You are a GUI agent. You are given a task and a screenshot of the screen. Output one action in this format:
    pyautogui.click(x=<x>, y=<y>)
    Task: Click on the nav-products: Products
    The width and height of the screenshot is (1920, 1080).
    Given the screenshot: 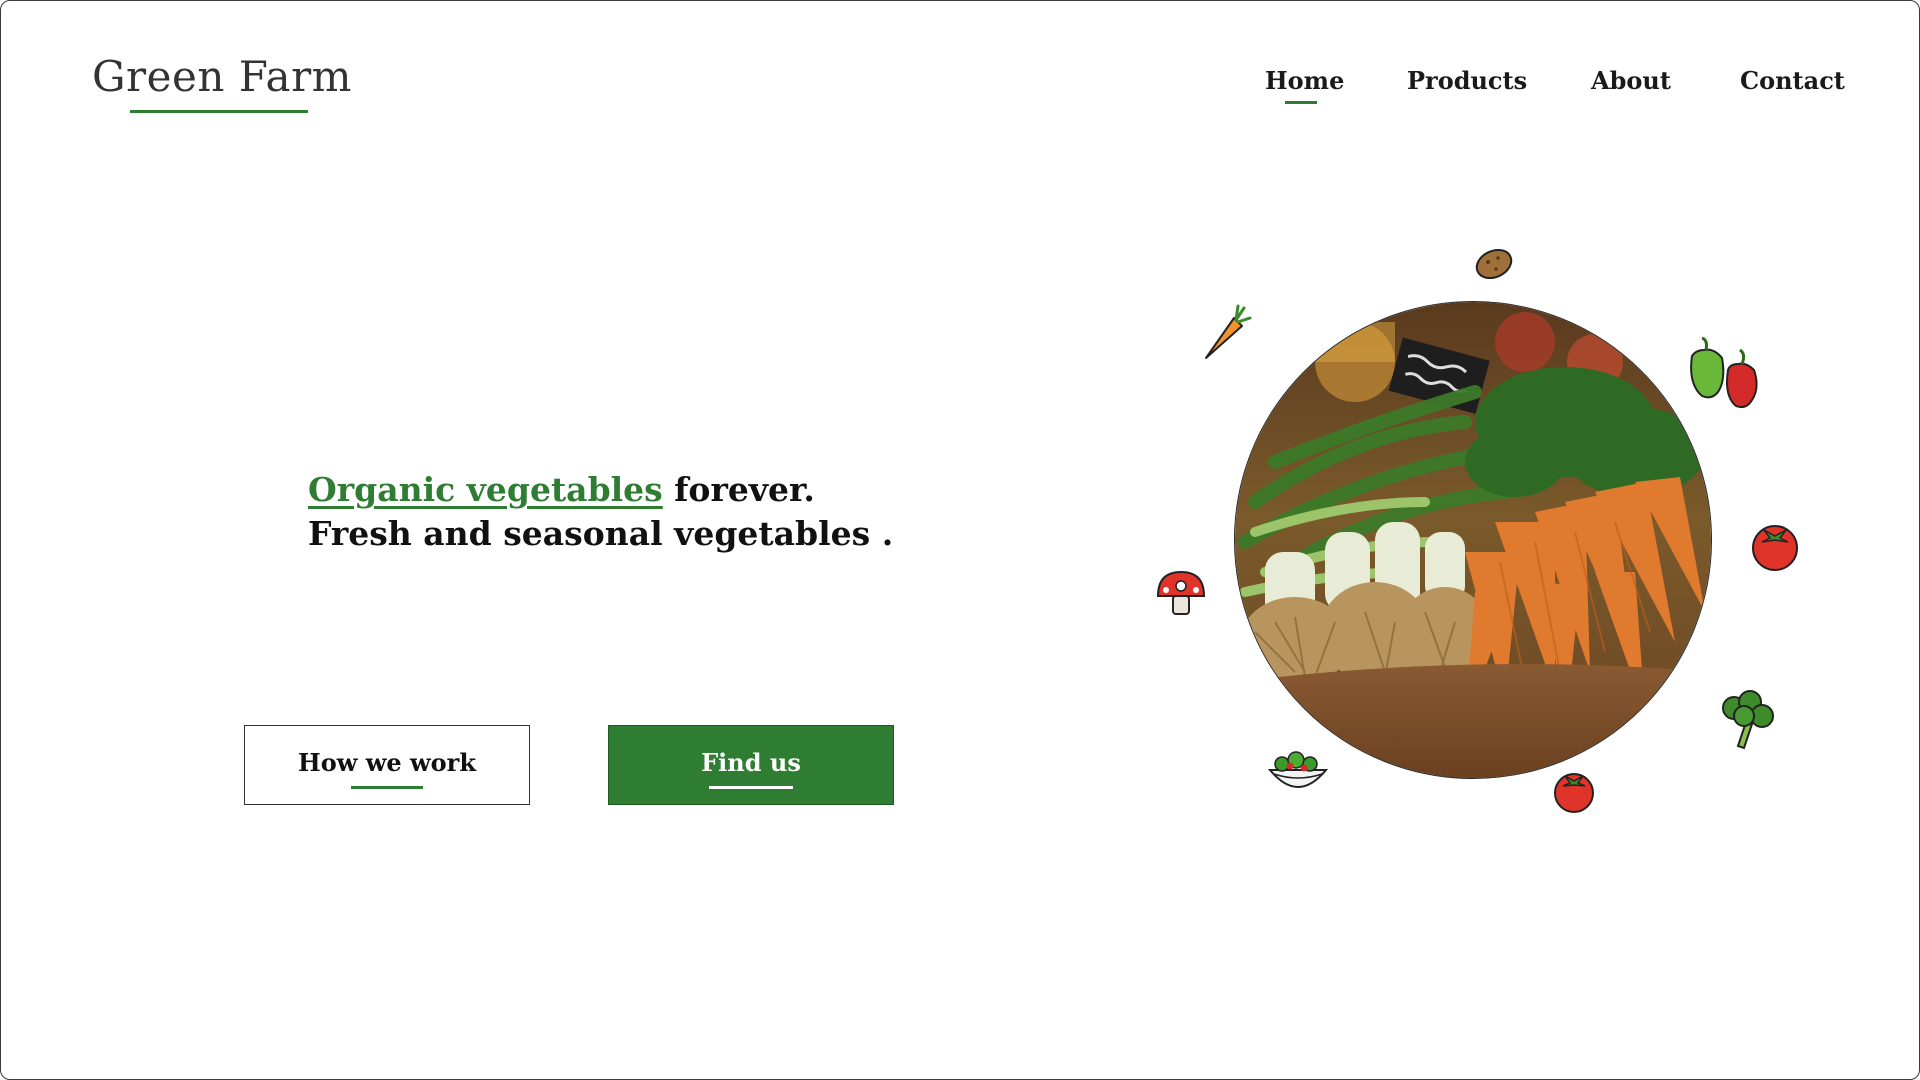 What is the action you would take?
    pyautogui.click(x=1467, y=80)
    